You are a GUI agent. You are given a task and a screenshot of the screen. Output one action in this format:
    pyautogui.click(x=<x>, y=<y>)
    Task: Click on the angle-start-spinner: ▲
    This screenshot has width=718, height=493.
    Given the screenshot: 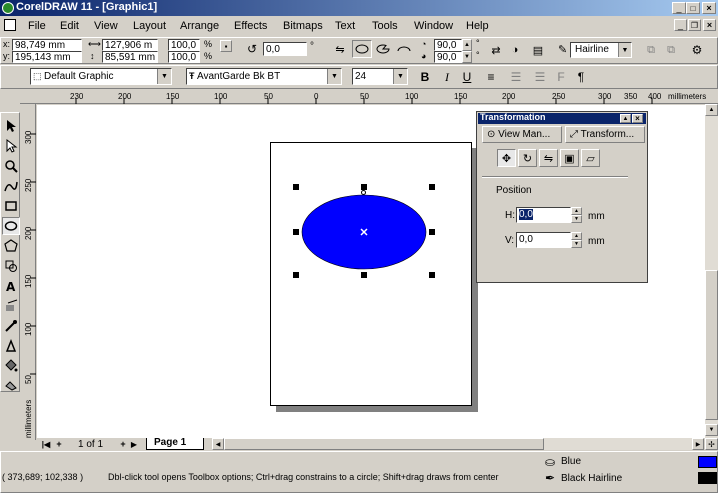 What is the action you would take?
    pyautogui.click(x=467, y=45)
    